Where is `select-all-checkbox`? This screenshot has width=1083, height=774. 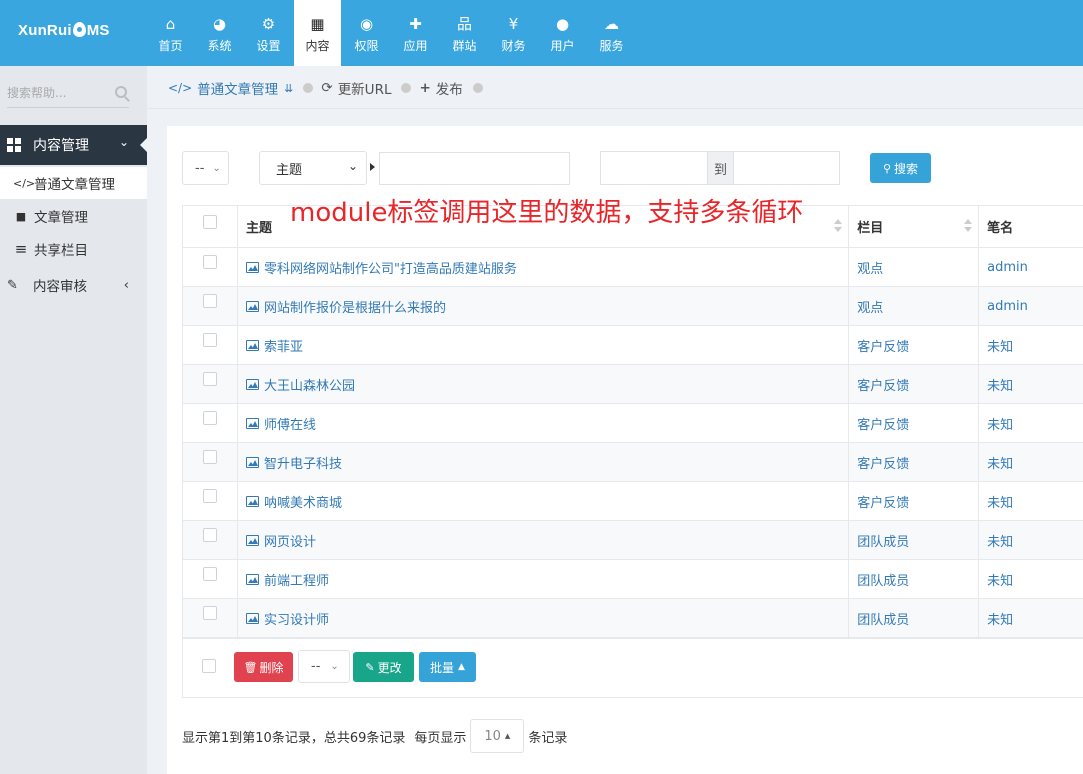
select-all-checkbox is located at coordinates (209, 221).